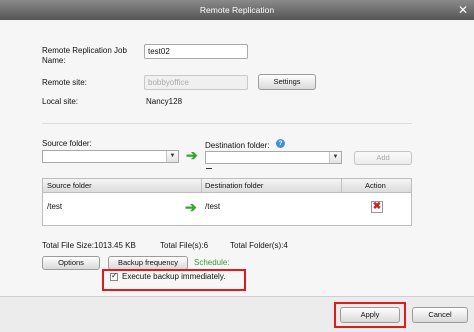 Image resolution: width=474 pixels, height=332 pixels. What do you see at coordinates (64, 82) in the screenshot?
I see `remote-site-label: Remote site:` at bounding box center [64, 82].